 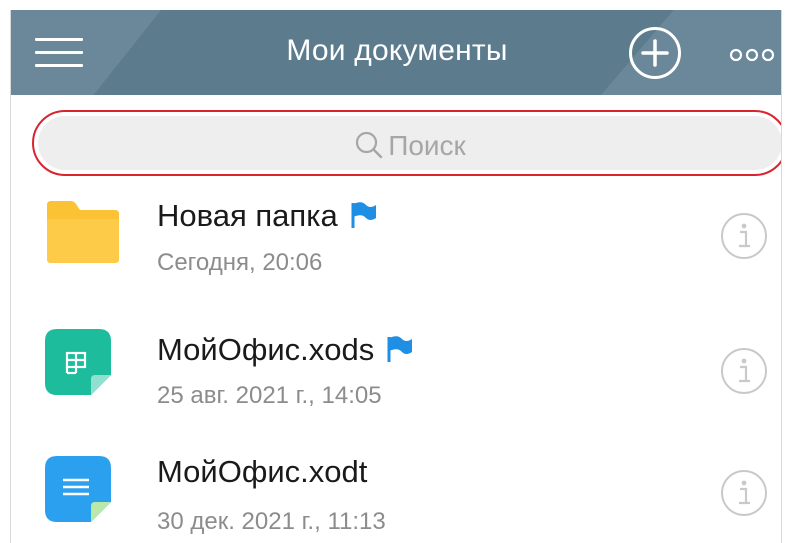 What do you see at coordinates (262, 471) in the screenshot?
I see `file-name: МойОфис.xodt` at bounding box center [262, 471].